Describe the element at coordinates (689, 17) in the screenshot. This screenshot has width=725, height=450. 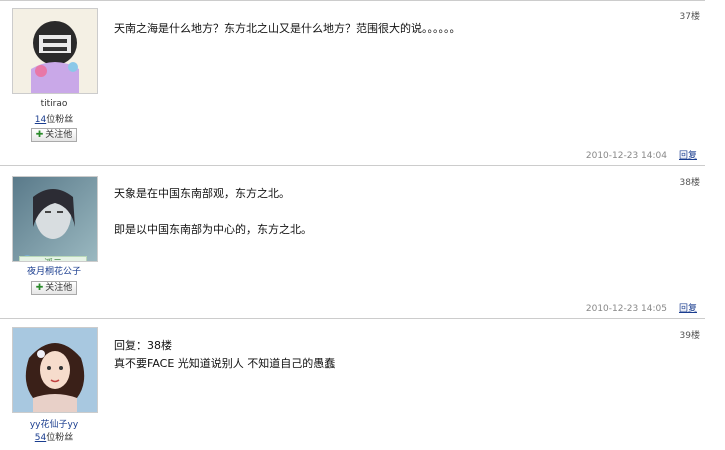
I see `floor-number: 37楼` at that location.